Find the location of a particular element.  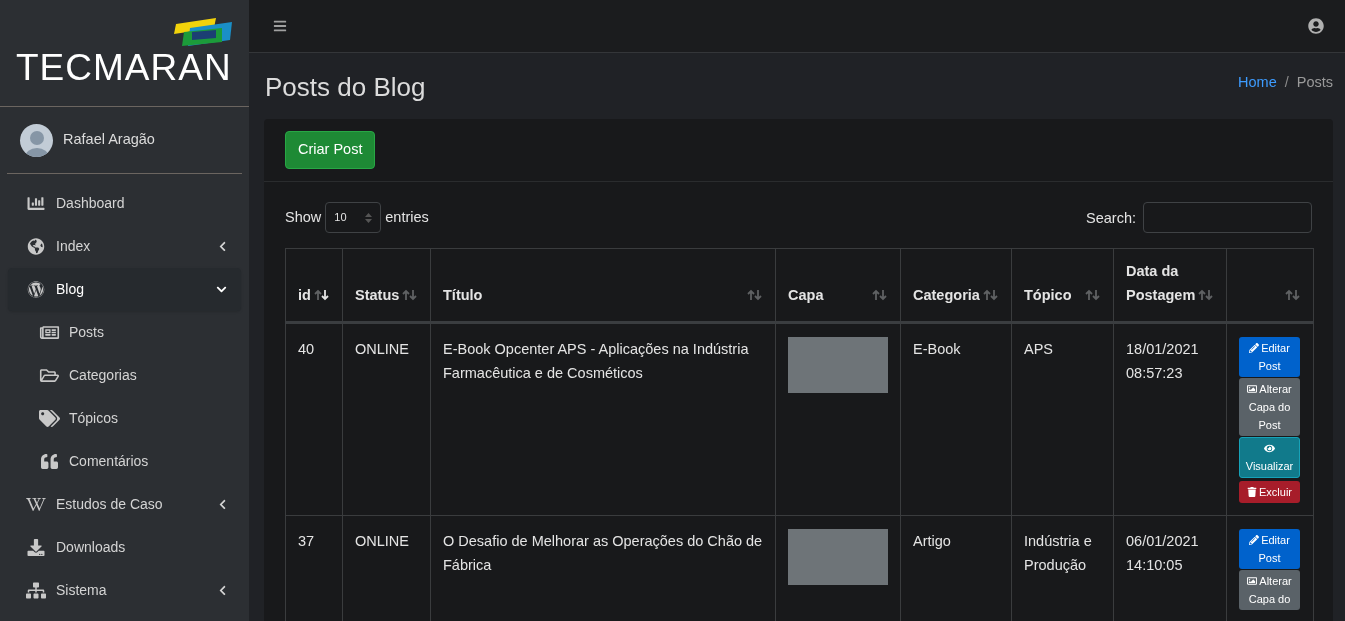

search-label: Search: is located at coordinates (1111, 218).